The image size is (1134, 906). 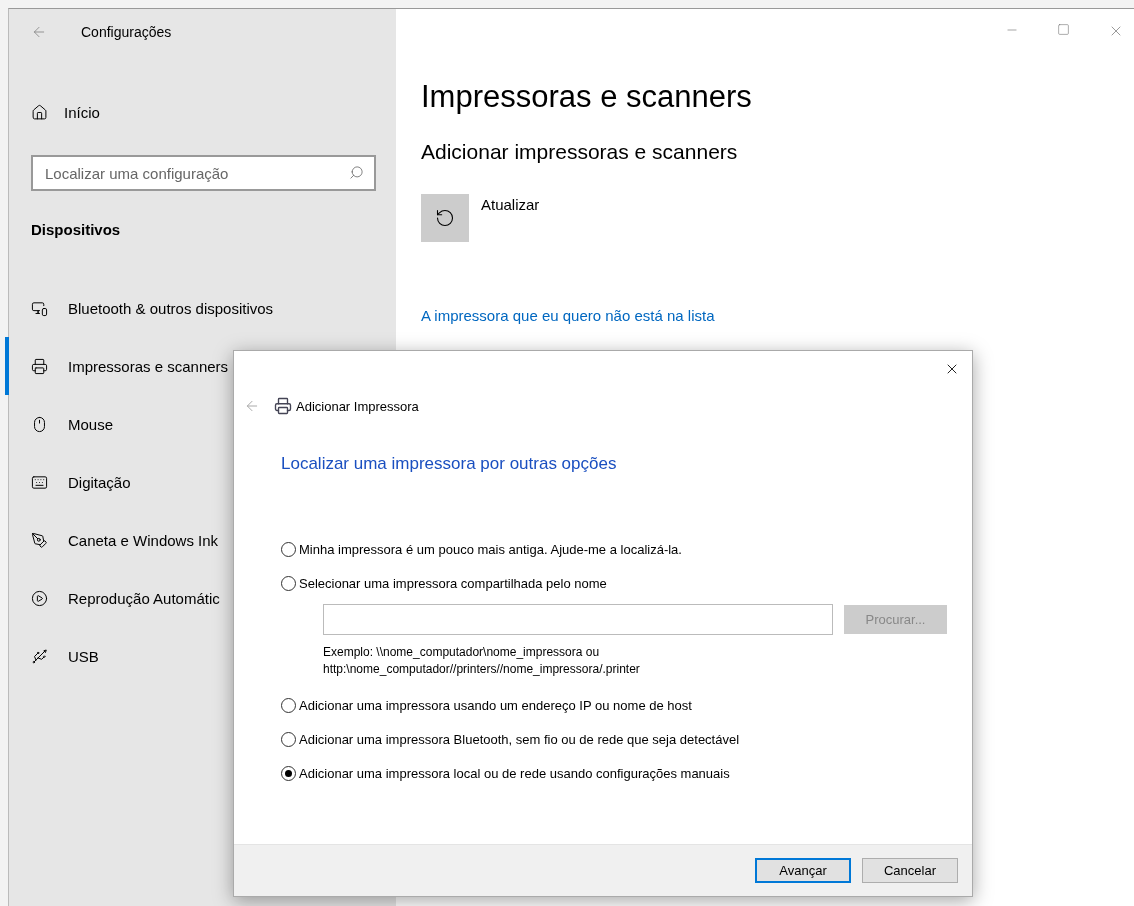 What do you see at coordinates (580, 152) in the screenshot?
I see `section-title: Adicionar impressoras e scanners` at bounding box center [580, 152].